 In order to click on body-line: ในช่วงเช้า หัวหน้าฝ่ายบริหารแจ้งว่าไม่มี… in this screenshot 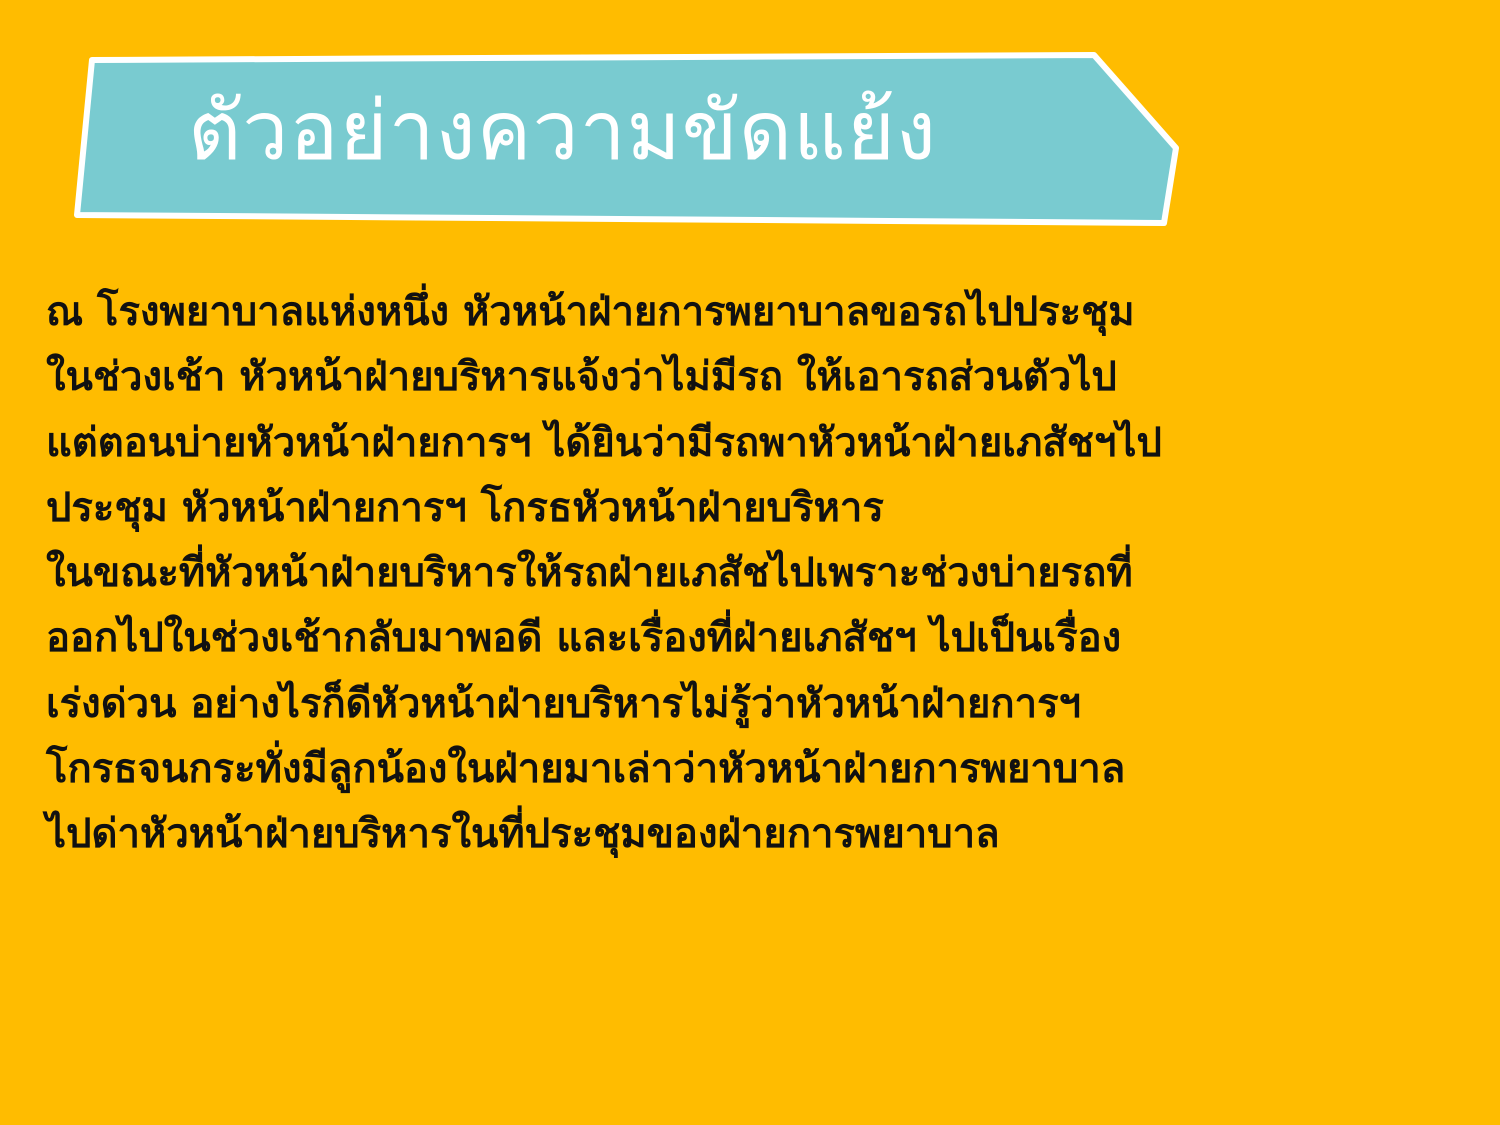, I will do `click(581, 377)`.